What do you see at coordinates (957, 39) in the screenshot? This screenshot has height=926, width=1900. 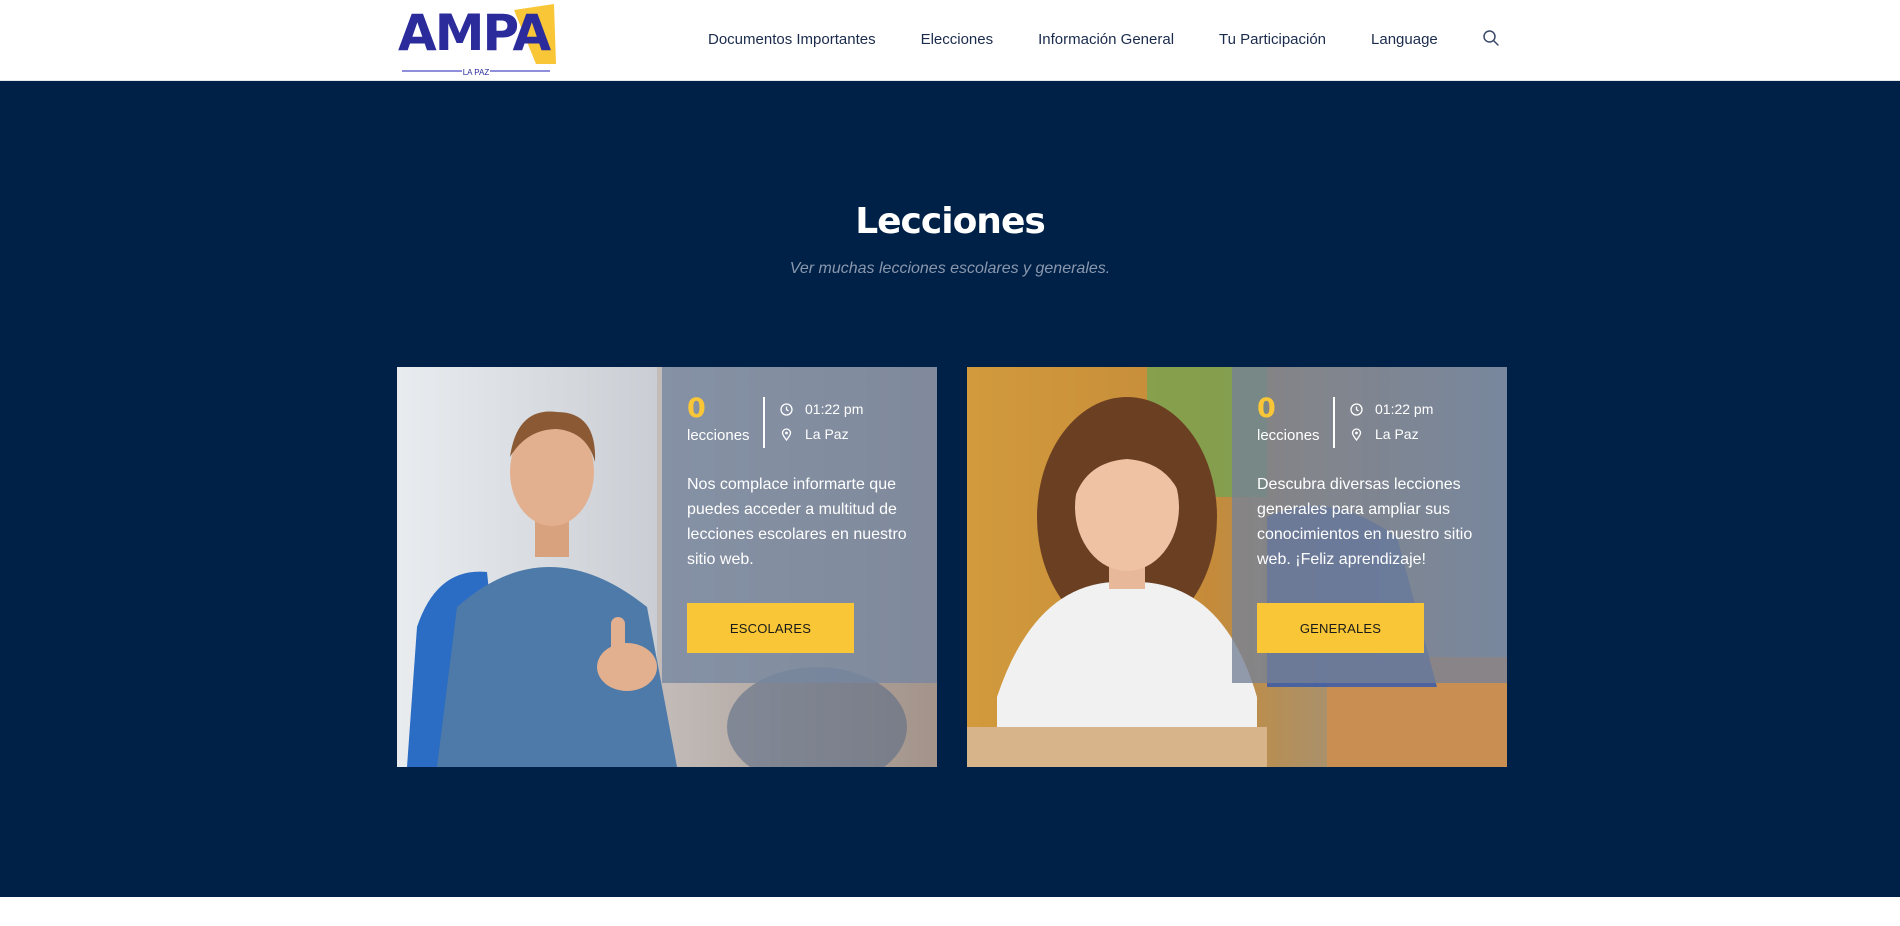 I see `nav-elecciones: Elecciones` at bounding box center [957, 39].